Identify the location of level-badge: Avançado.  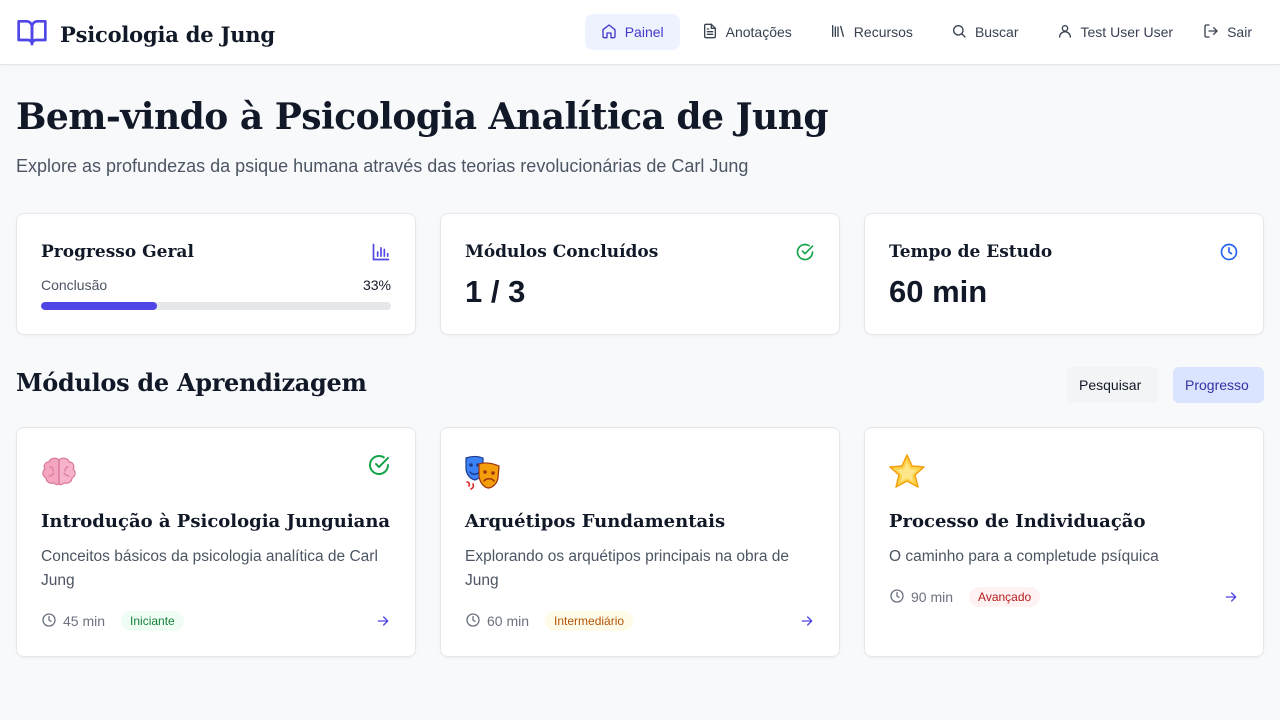
(1005, 597).